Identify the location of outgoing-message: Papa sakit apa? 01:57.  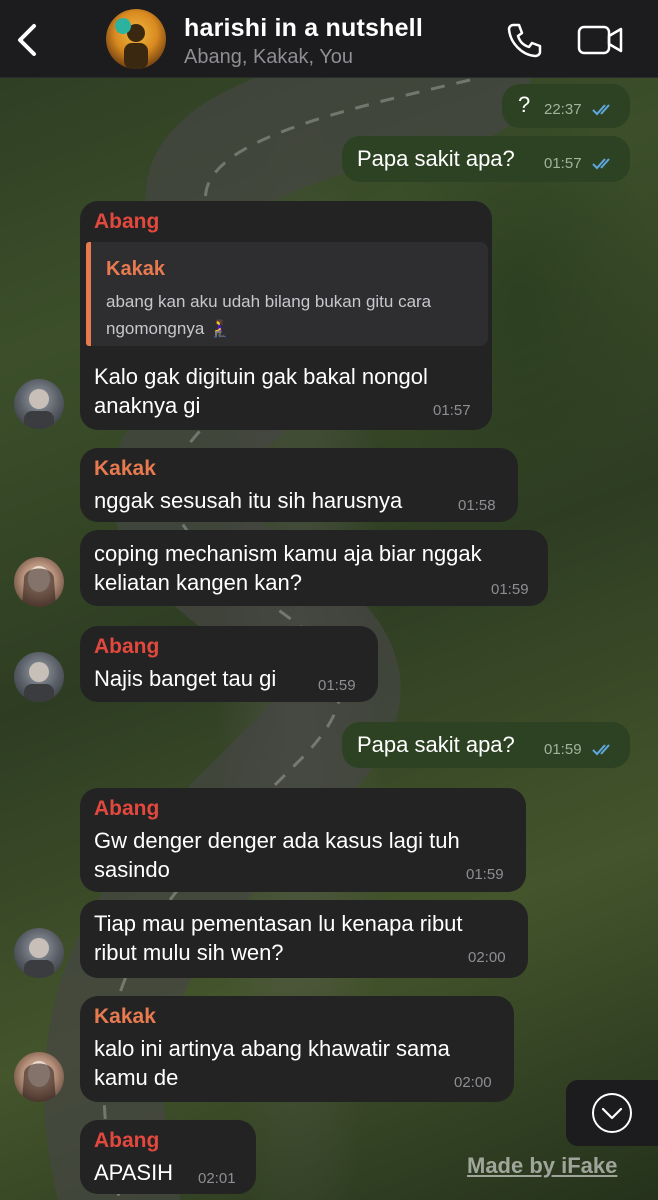
(486, 159).